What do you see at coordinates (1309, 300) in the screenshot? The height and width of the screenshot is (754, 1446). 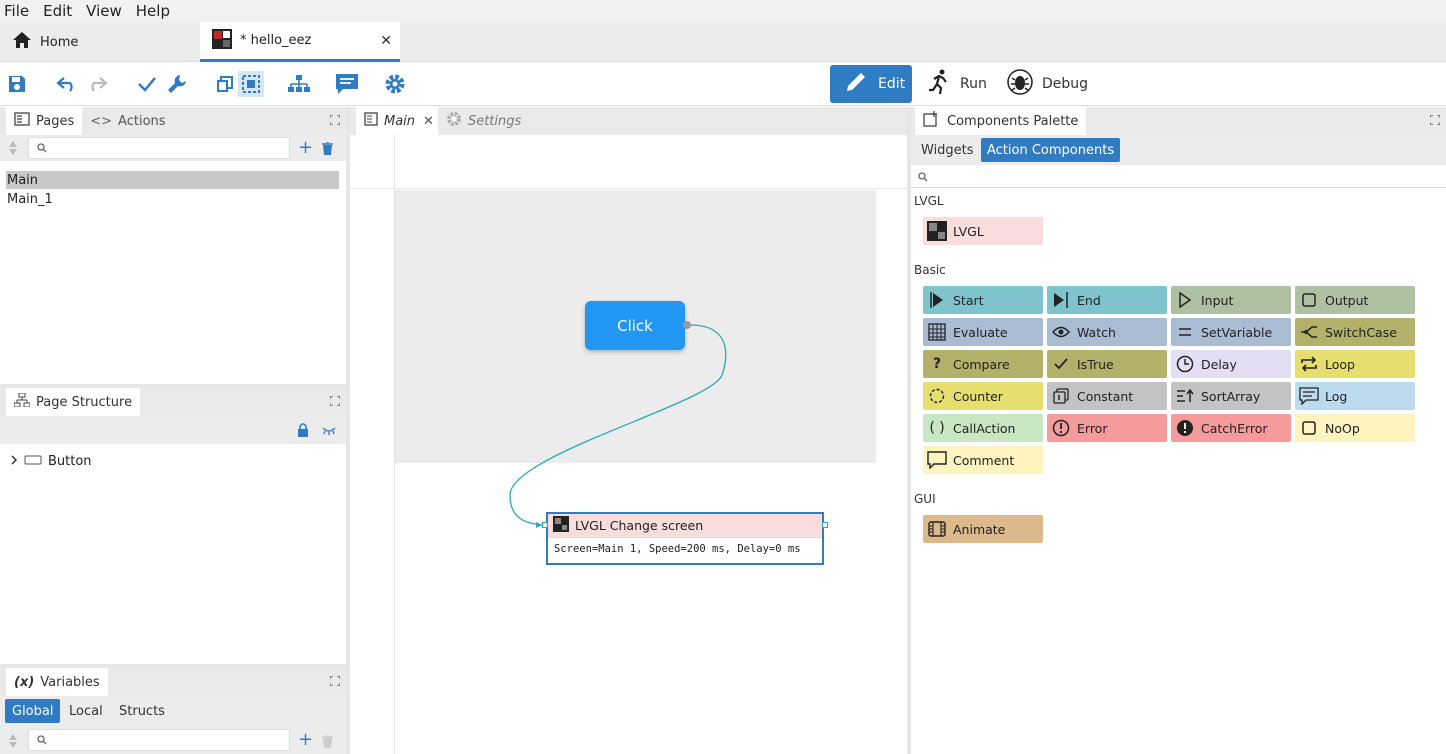 I see `output-square-icon` at bounding box center [1309, 300].